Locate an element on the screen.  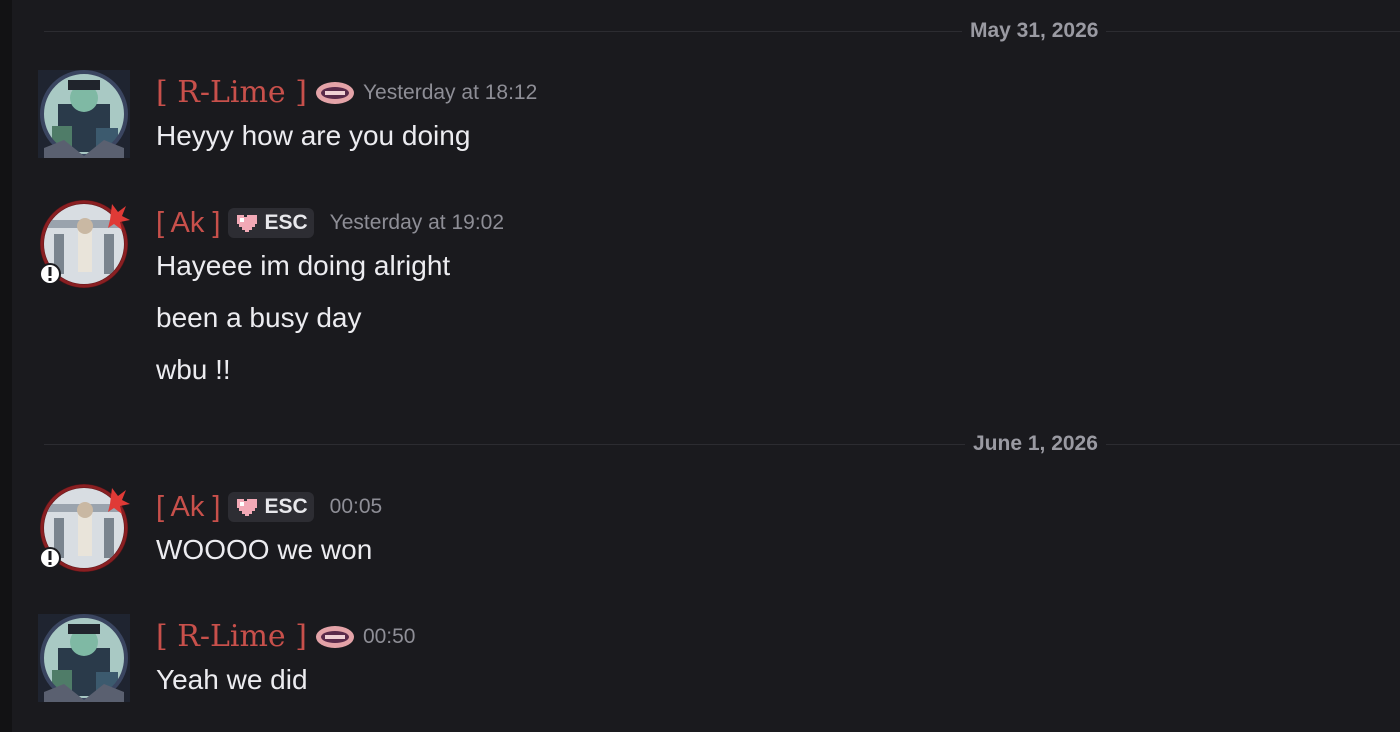
left-rail is located at coordinates (6, 366).